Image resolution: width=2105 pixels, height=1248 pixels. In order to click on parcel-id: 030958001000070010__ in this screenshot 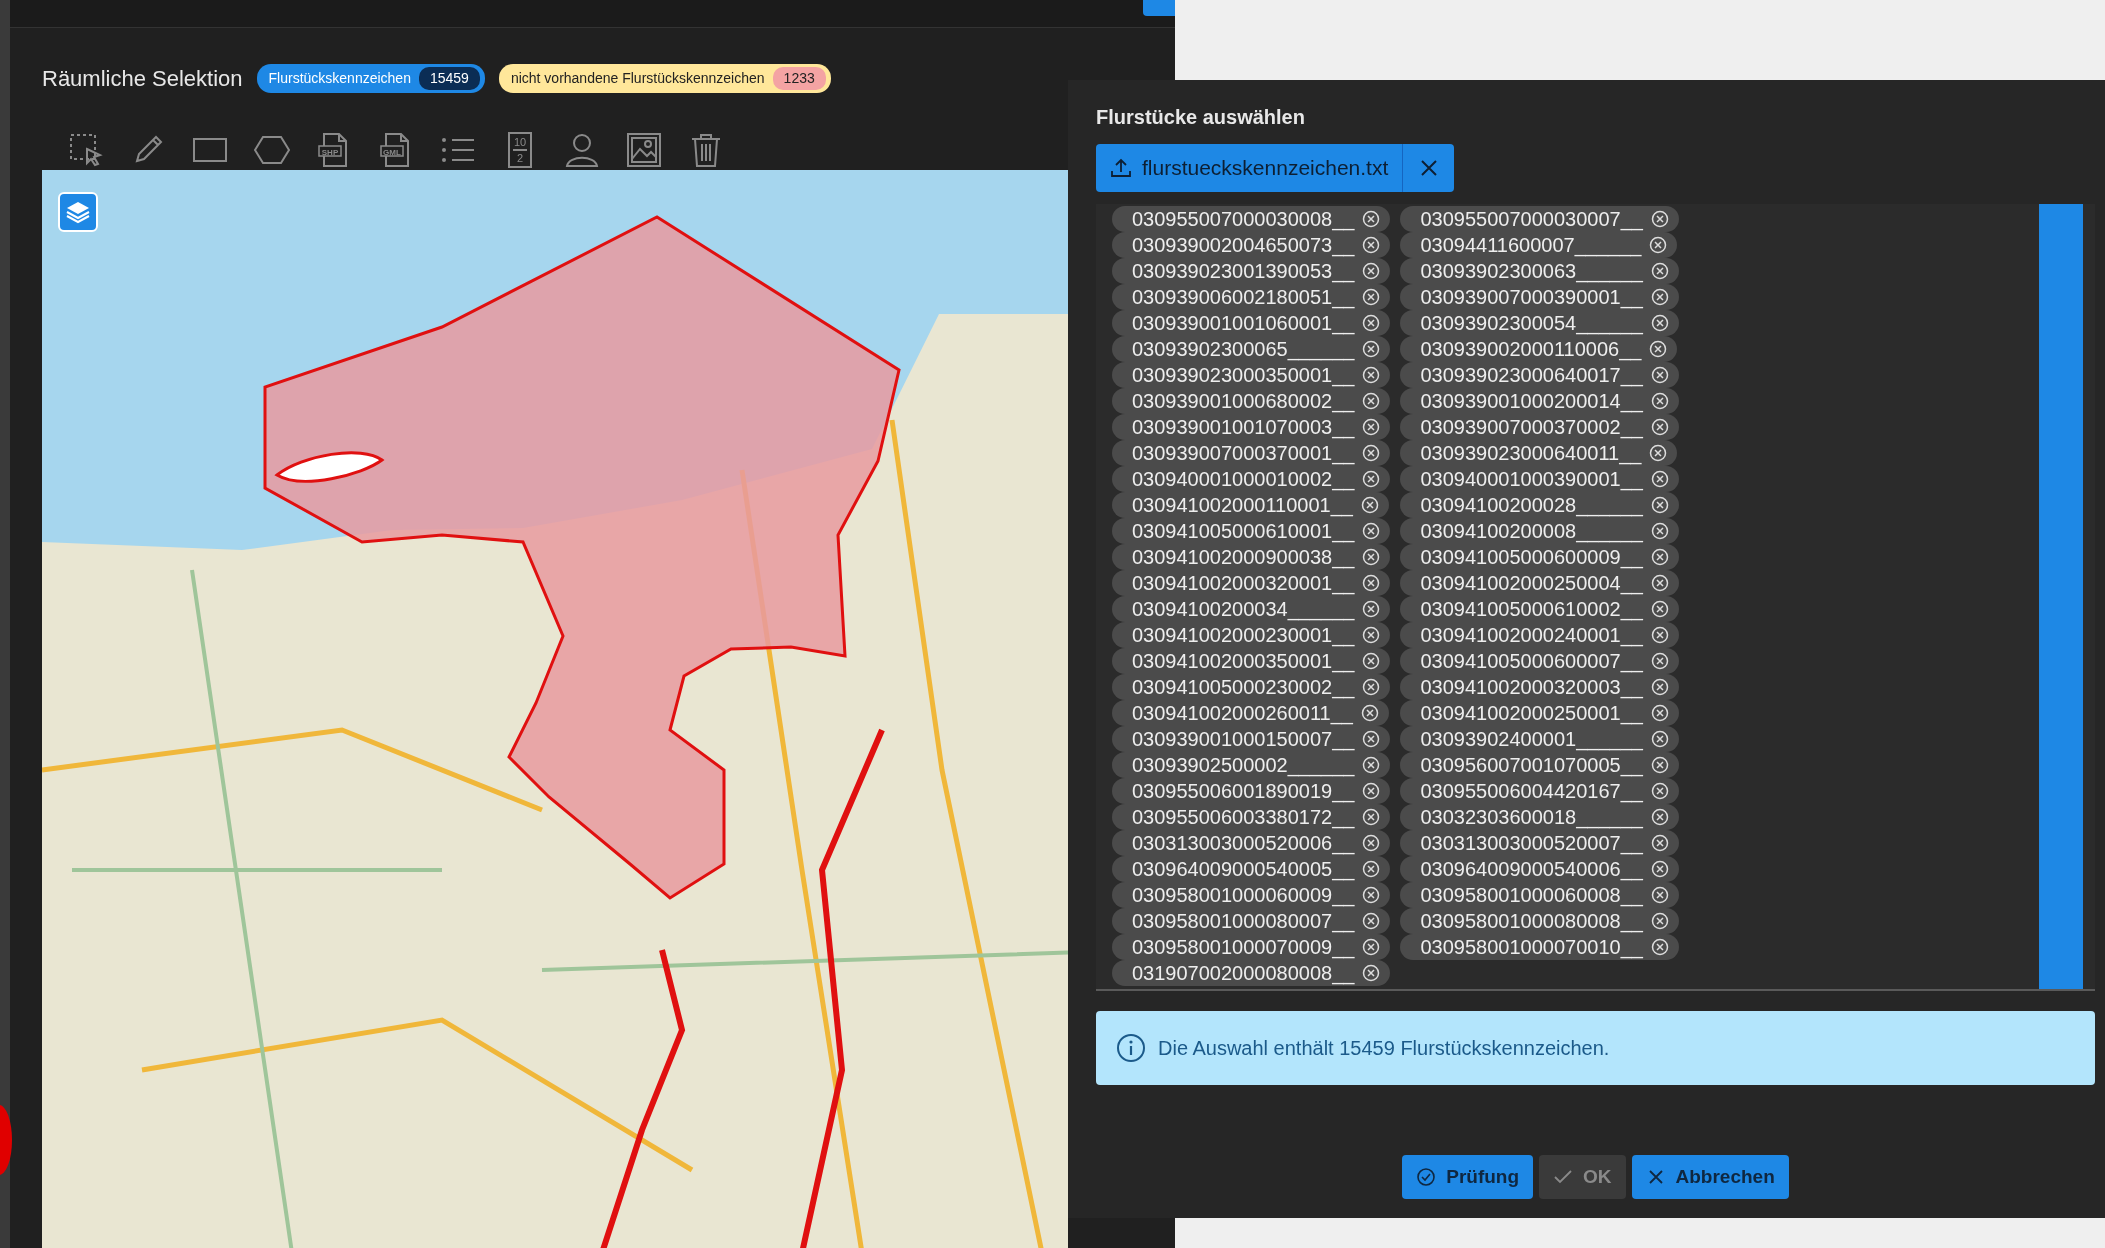, I will do `click(1531, 948)`.